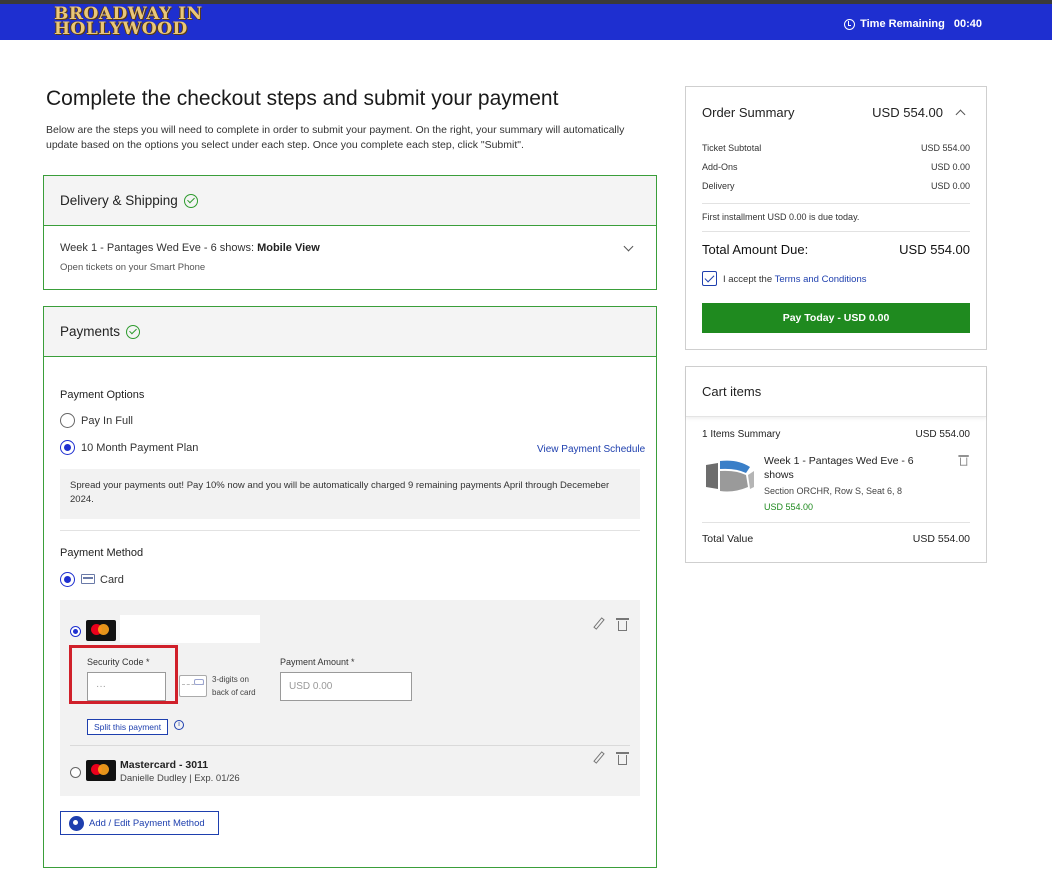  Describe the element at coordinates (833, 491) in the screenshot. I see `cart-item-section: Section ORCHR, Row S, Seat 6, 8` at that location.